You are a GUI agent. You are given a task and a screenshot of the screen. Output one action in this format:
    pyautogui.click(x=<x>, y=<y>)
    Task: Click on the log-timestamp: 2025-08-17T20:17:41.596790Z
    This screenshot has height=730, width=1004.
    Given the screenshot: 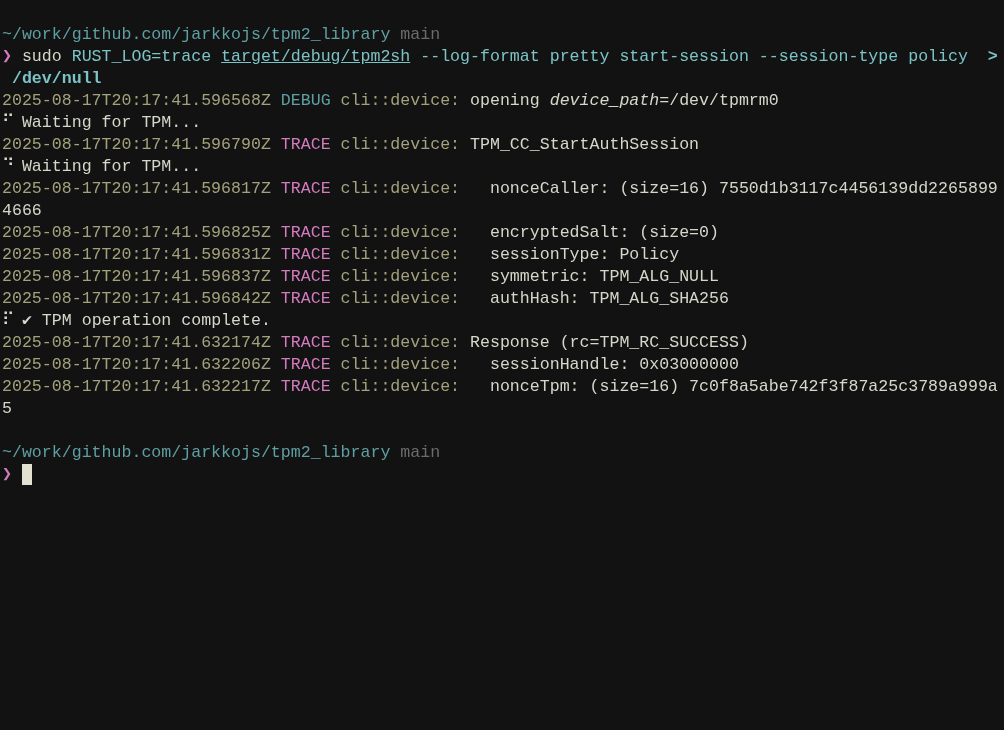 What is the action you would take?
    pyautogui.click(x=136, y=145)
    